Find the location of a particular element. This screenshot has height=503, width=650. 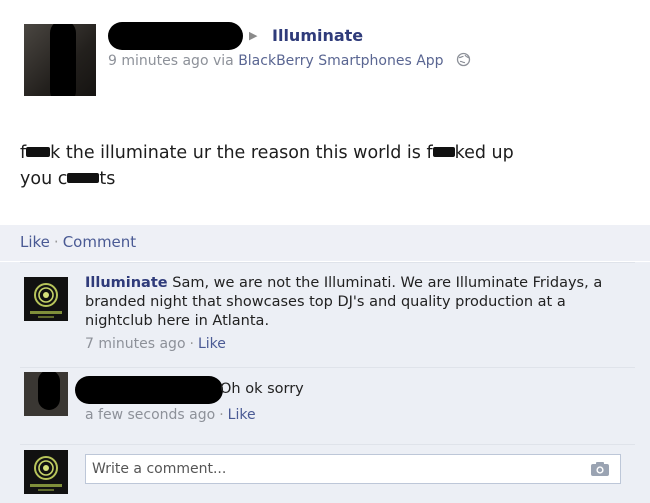

comment-timestamp: 7 minutes ago is located at coordinates (135, 344).